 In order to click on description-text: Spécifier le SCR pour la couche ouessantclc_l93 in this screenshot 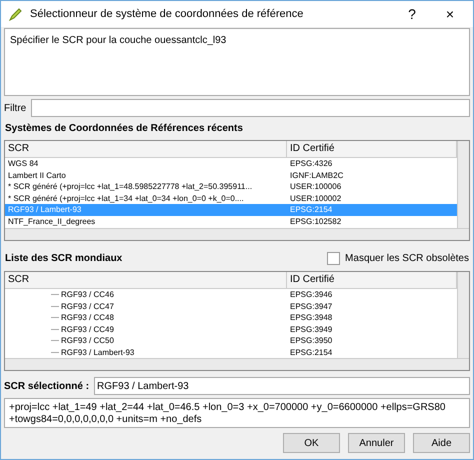, I will do `click(237, 62)`.